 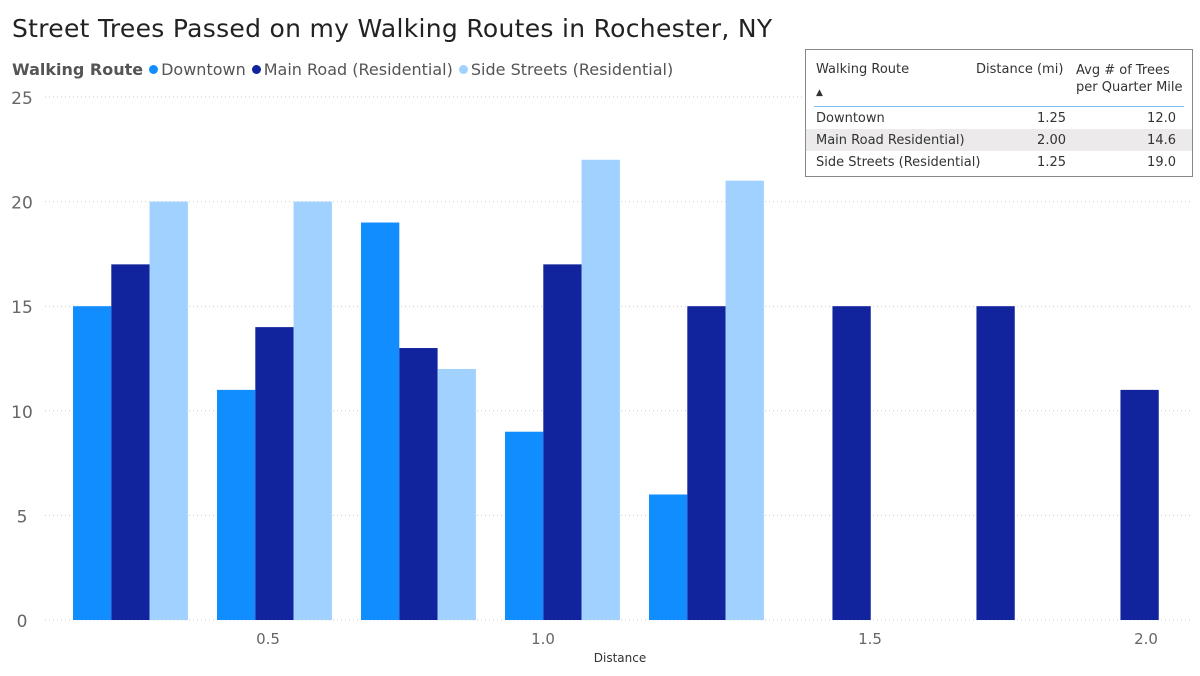 I want to click on y-tick-label: 25, so click(x=22, y=99).